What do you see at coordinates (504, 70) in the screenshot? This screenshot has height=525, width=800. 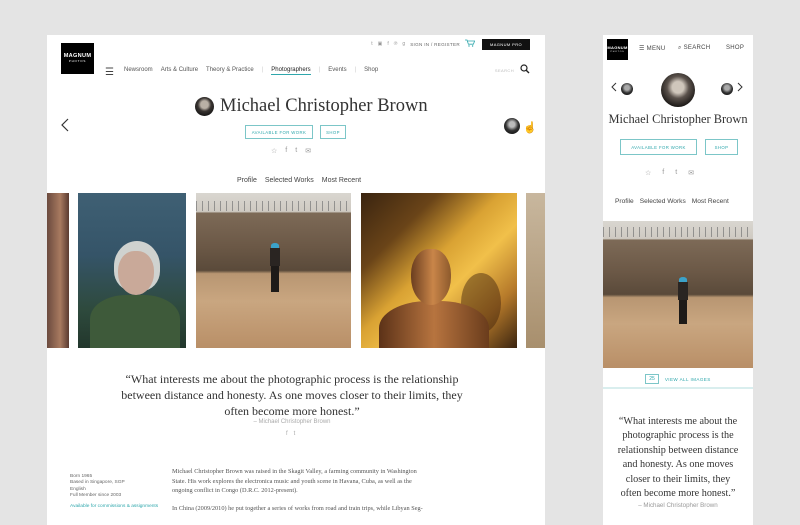 I see `search-input: SEARCH` at bounding box center [504, 70].